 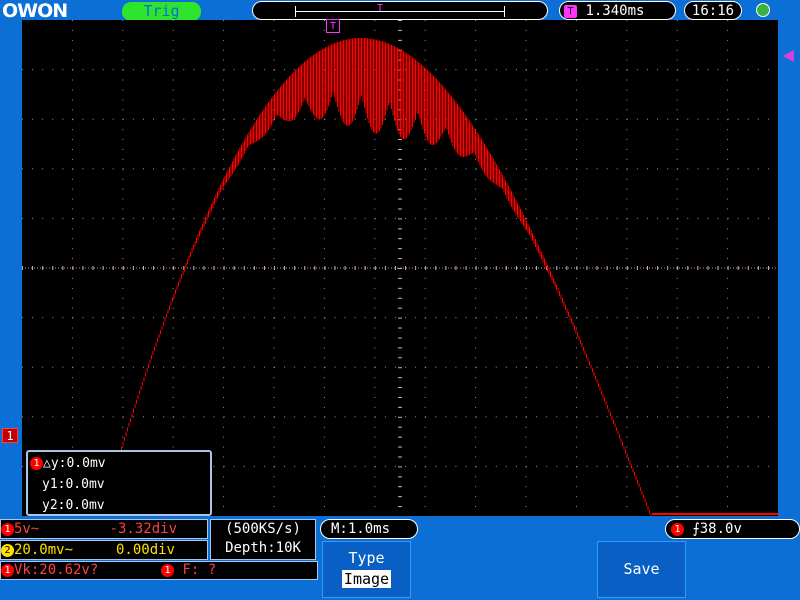 I want to click on ch1-info: 1 5v~ -3.32div, so click(x=104, y=529).